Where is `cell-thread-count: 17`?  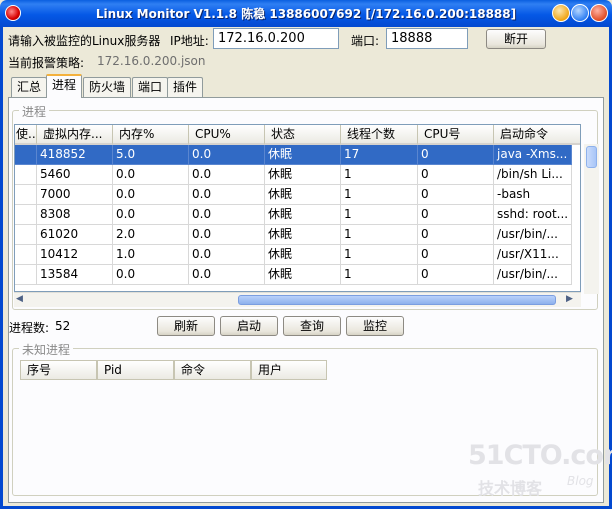 cell-thread-count: 17 is located at coordinates (379, 155).